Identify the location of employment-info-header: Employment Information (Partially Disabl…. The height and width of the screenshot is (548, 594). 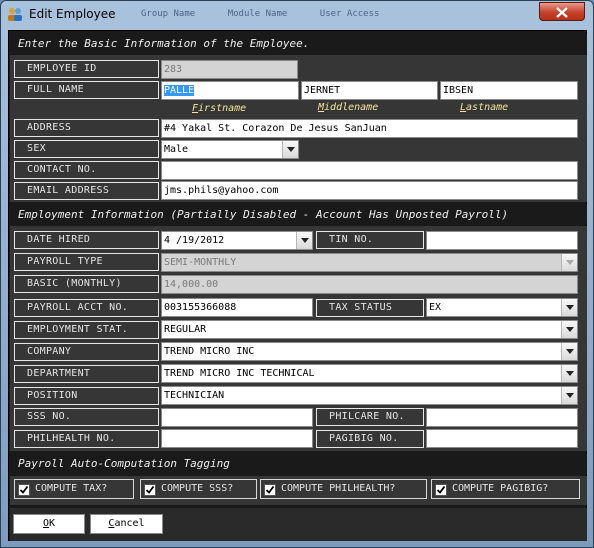
(298, 215).